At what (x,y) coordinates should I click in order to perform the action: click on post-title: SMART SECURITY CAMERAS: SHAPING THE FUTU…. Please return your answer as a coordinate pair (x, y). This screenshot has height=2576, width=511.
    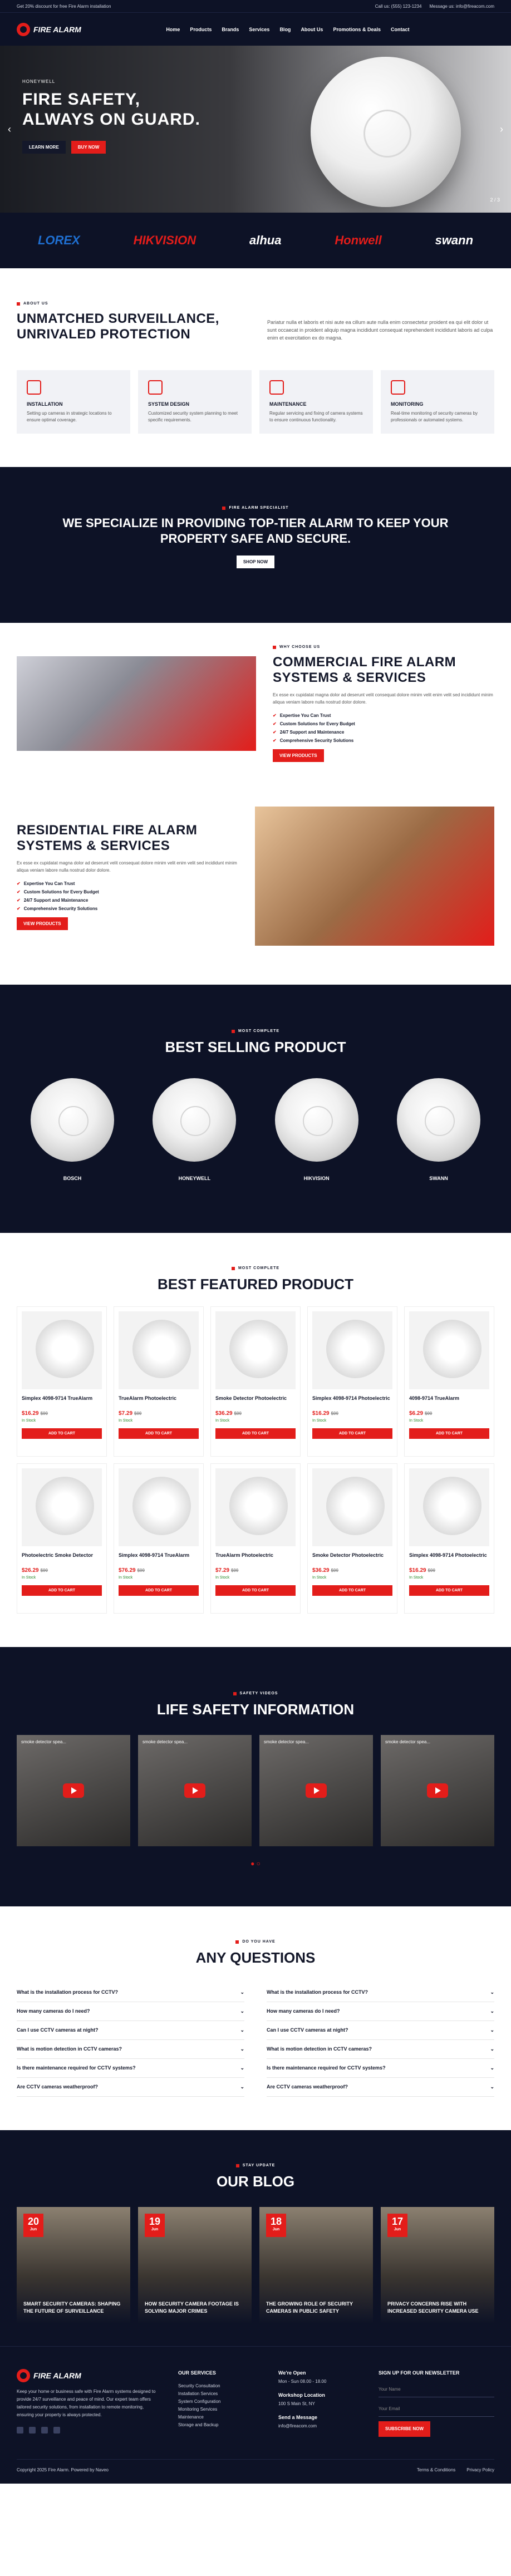
    Looking at the image, I should click on (73, 2307).